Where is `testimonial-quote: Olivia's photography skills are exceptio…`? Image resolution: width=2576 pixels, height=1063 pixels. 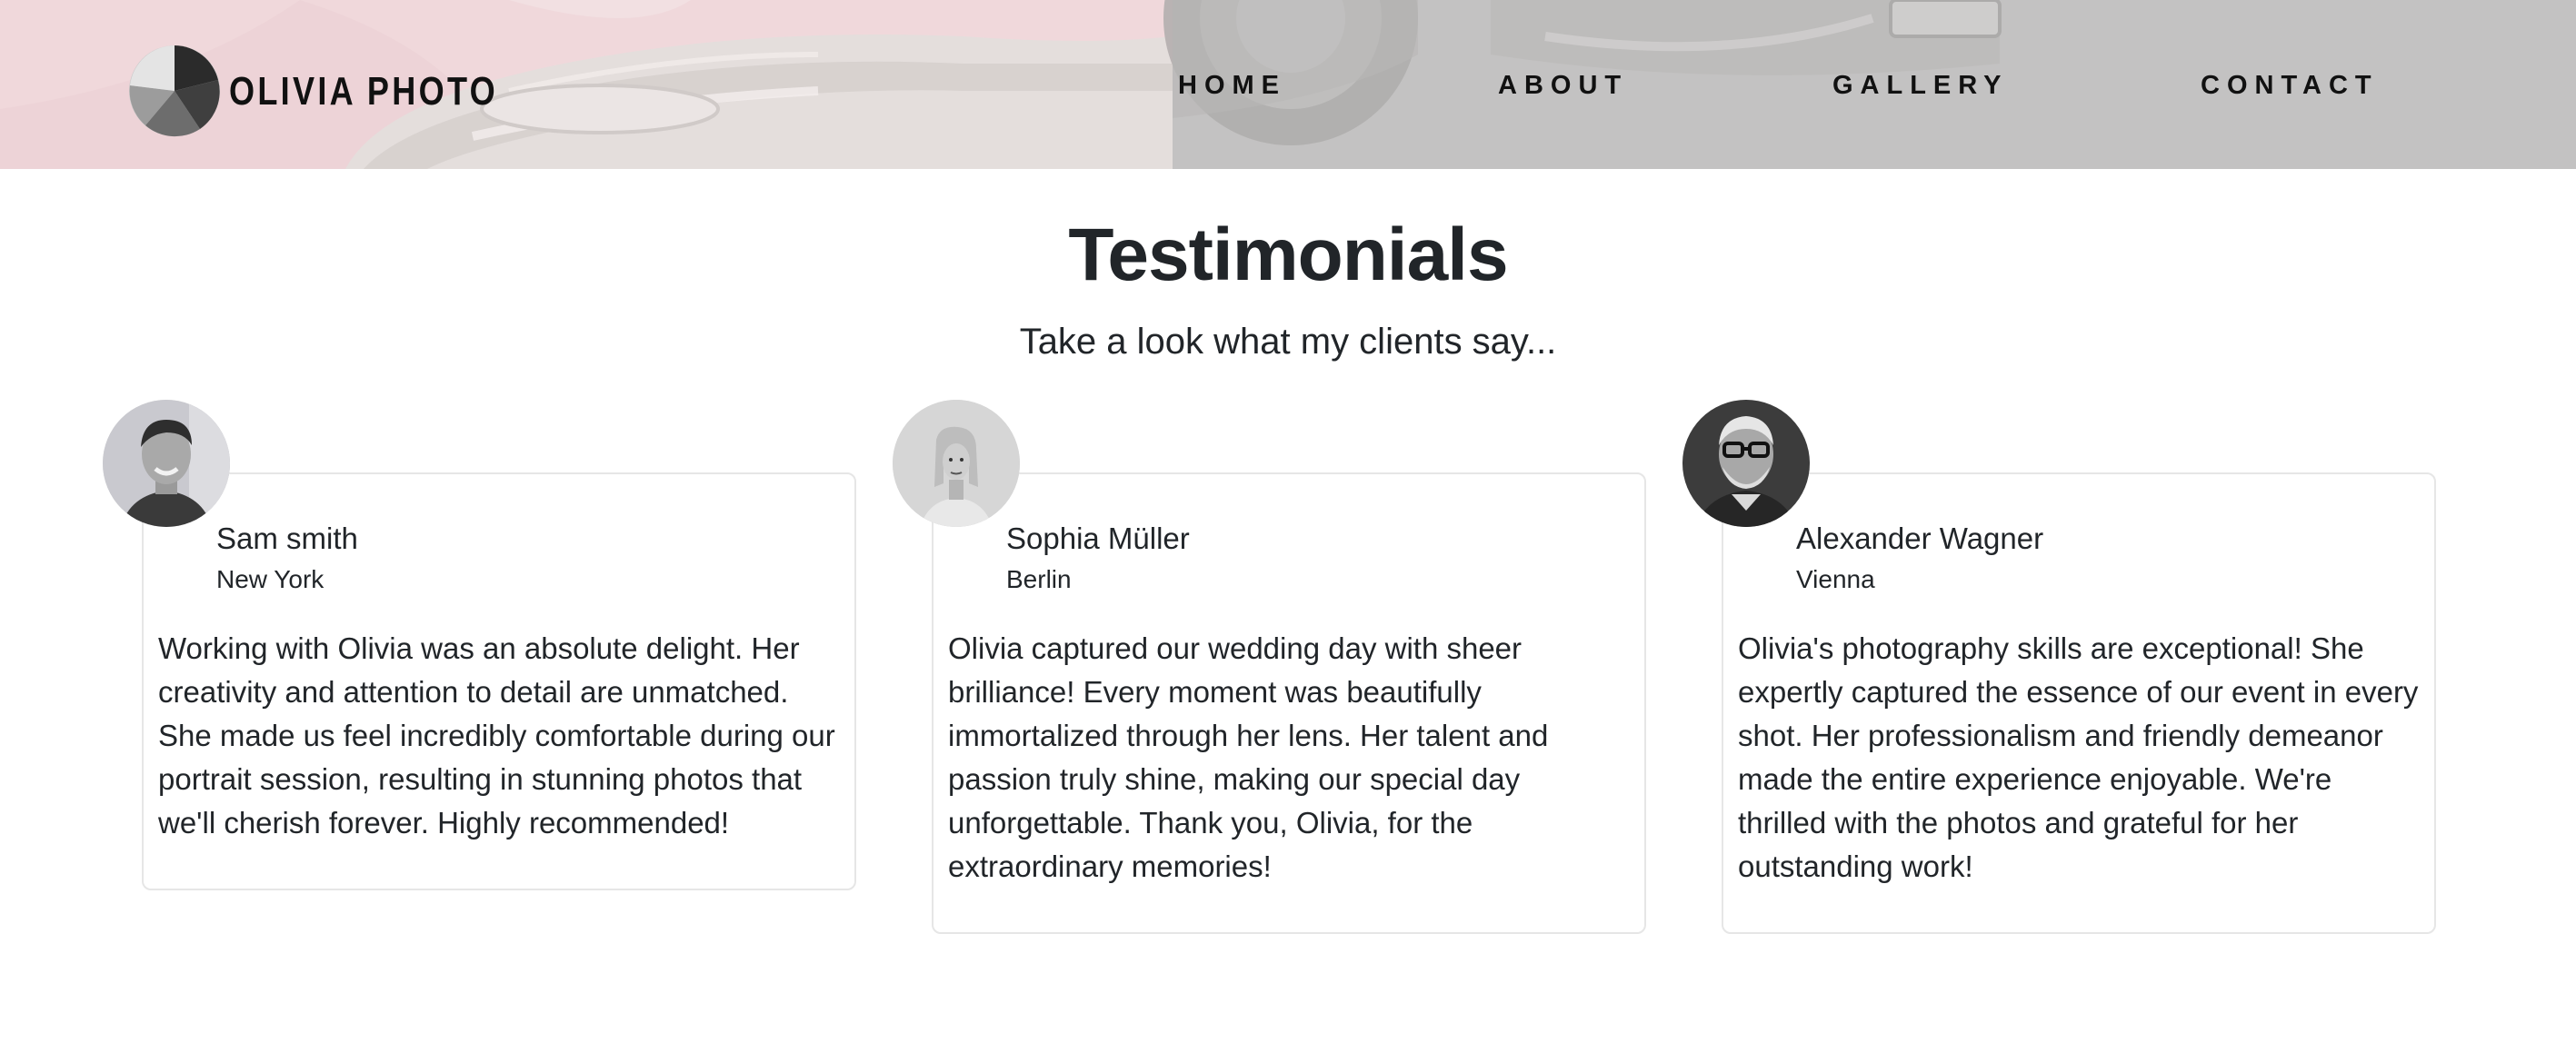 testimonial-quote: Olivia's photography skills are exceptio… is located at coordinates (2078, 757).